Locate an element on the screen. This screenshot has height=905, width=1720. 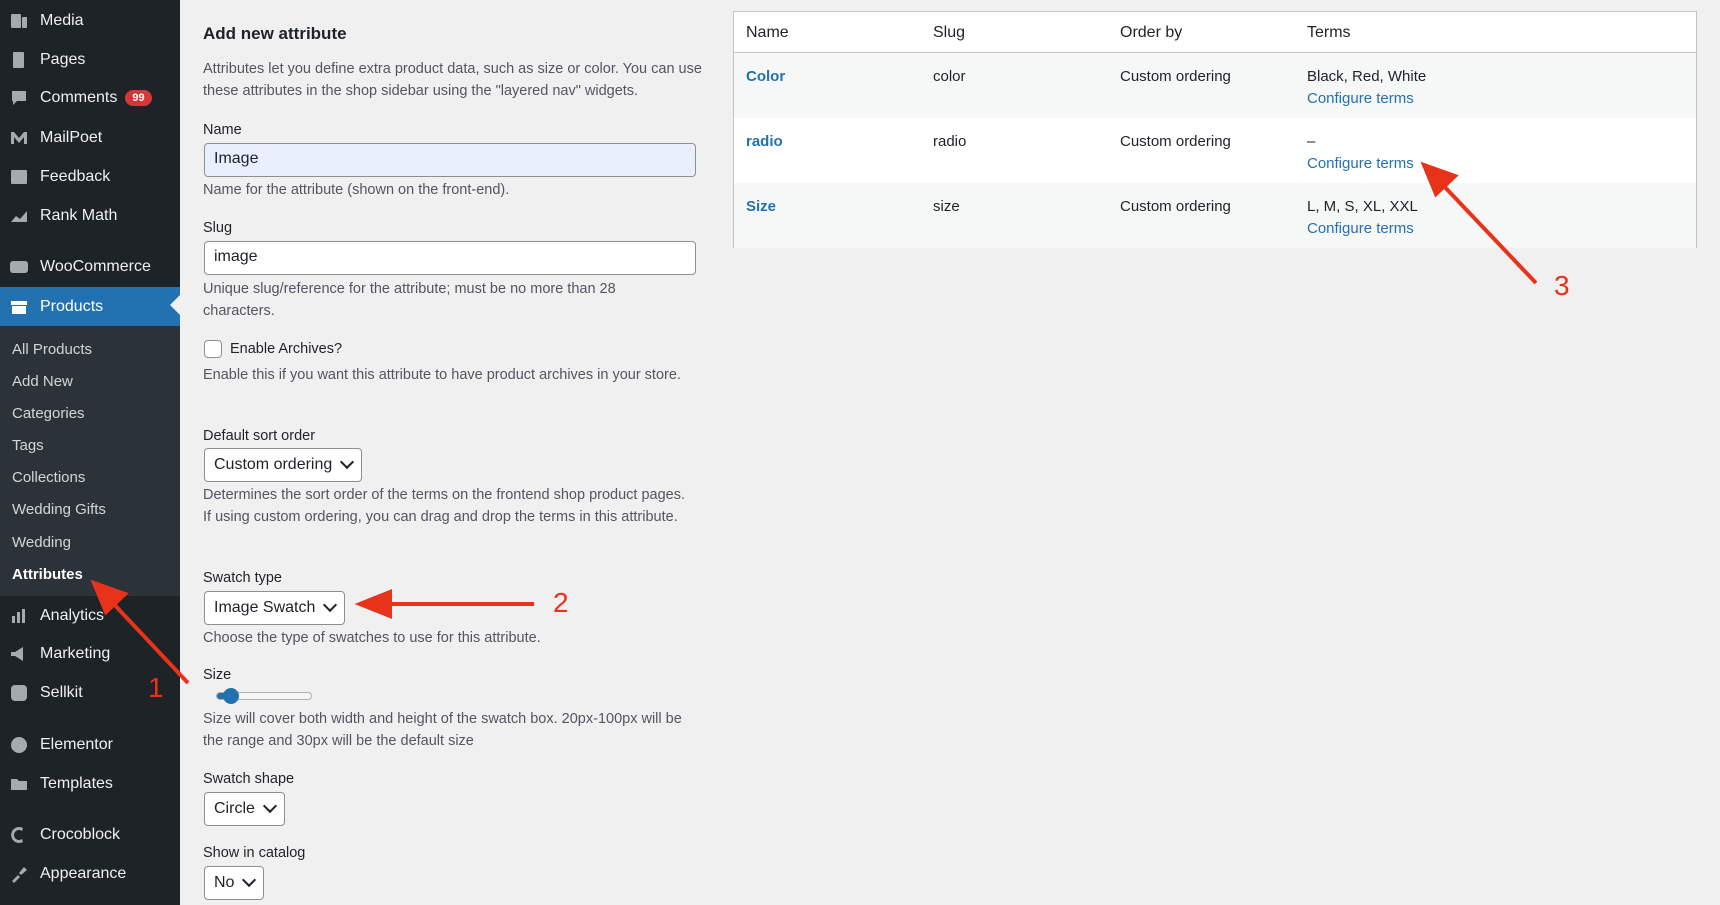
sidebar-item-woocommerce: WooCommerce is located at coordinates (90, 267).